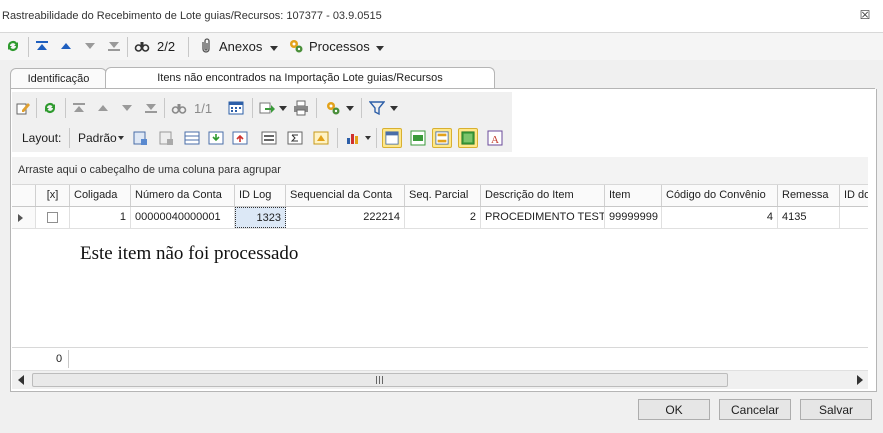  I want to click on status-message: Este item não foi processado, so click(189, 253).